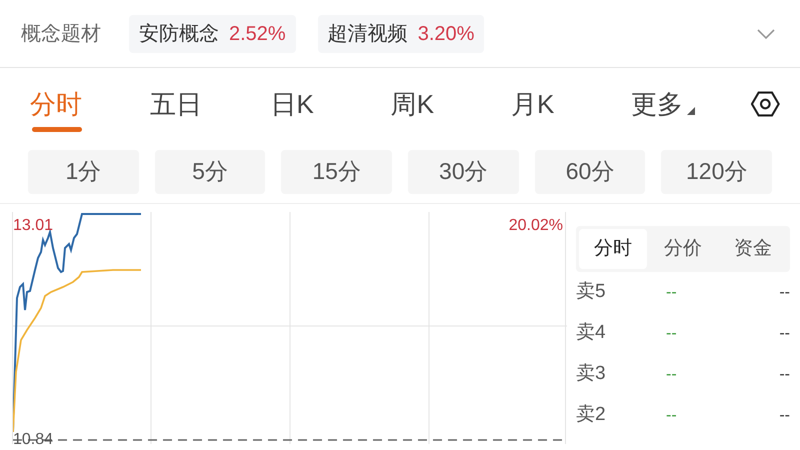  Describe the element at coordinates (61, 34) in the screenshot. I see `section-label: 概念题材` at that location.